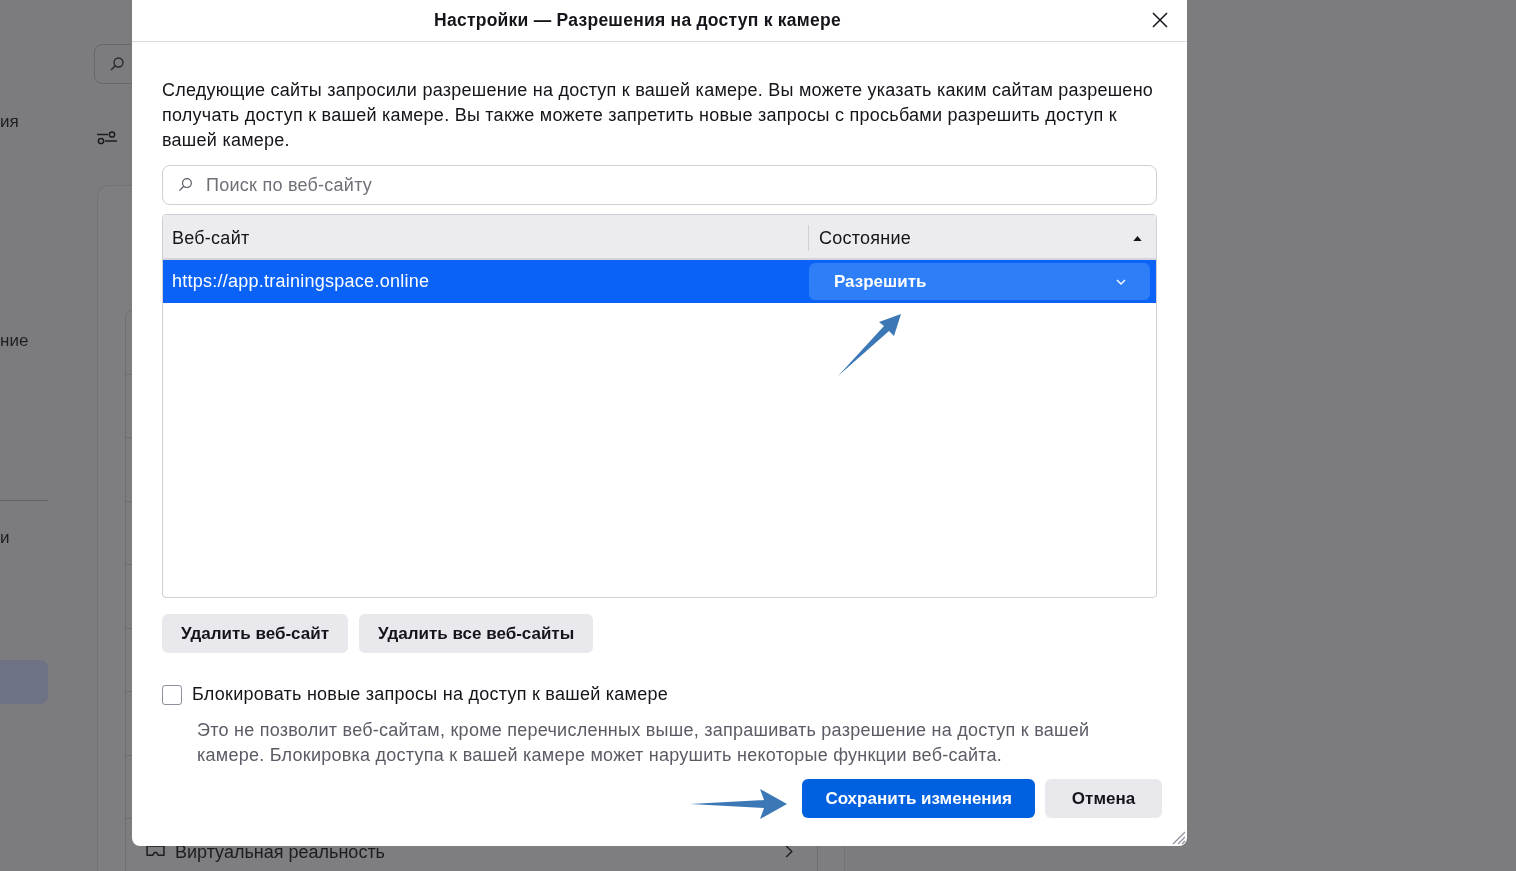 The height and width of the screenshot is (871, 1516). I want to click on setting-label: Виртуальная реальность, so click(280, 852).